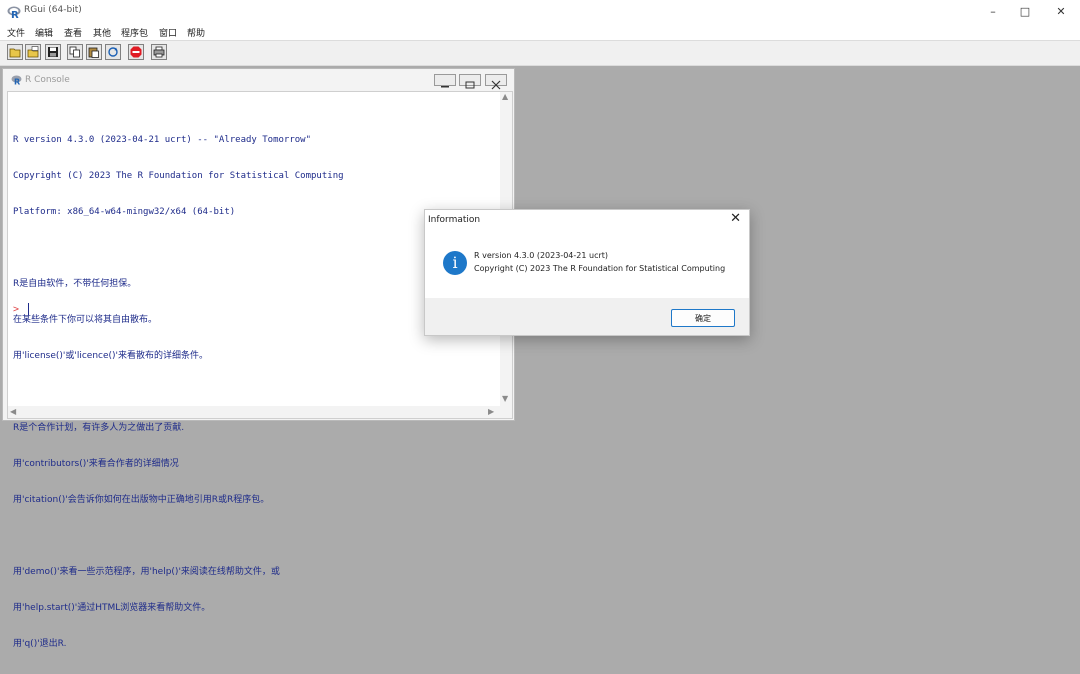 This screenshot has height=674, width=1080. Describe the element at coordinates (1061, 12) in the screenshot. I see `close-button: ✕` at that location.